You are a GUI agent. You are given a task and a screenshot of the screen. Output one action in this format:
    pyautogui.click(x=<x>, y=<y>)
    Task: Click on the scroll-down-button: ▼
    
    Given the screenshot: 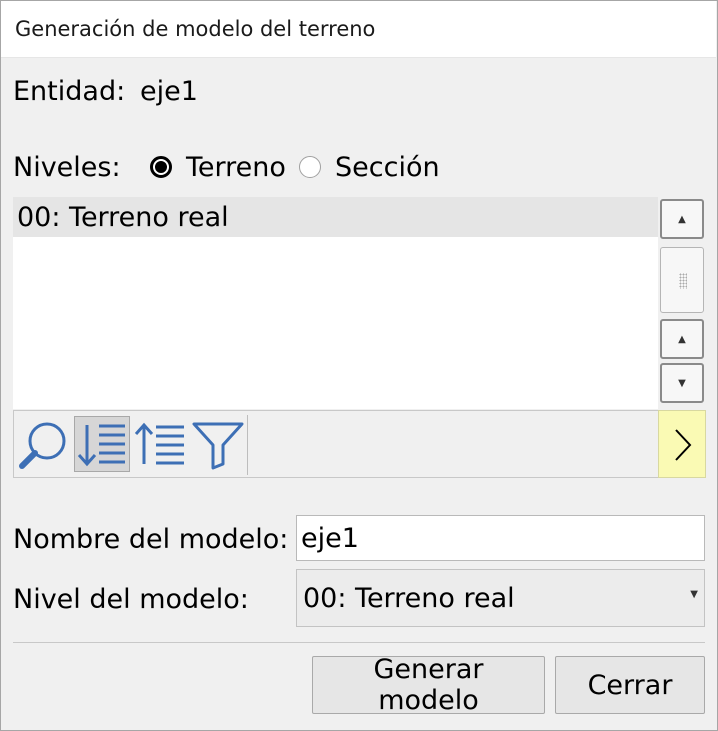 What is the action you would take?
    pyautogui.click(x=682, y=383)
    